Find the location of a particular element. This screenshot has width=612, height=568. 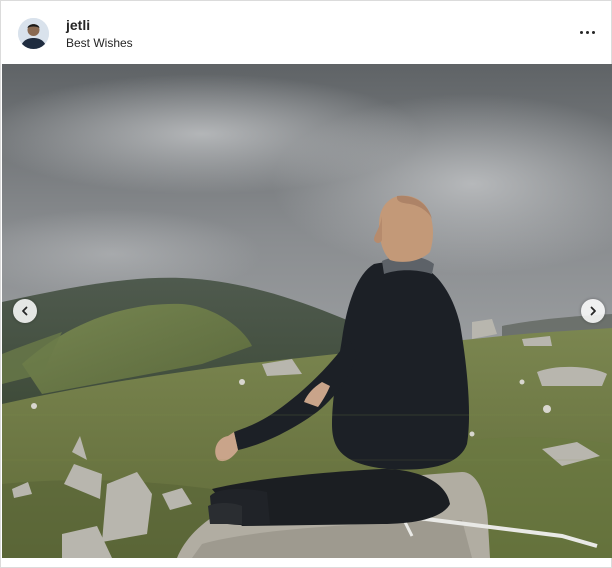

chevron-left-icon is located at coordinates (25, 311).